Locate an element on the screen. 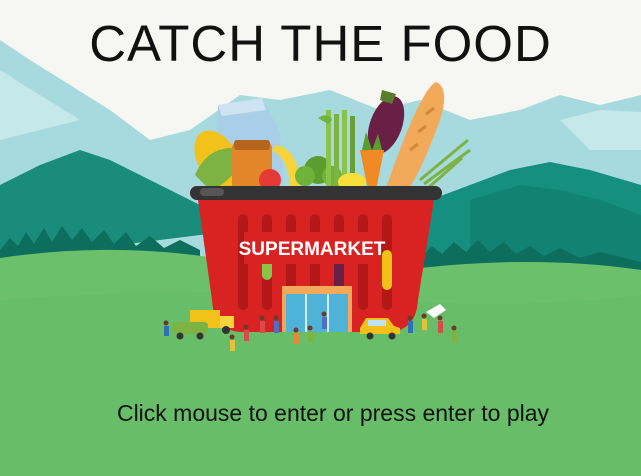 This screenshot has width=641, height=476. shopping-basket: SUPERMARKET is located at coordinates (316, 259).